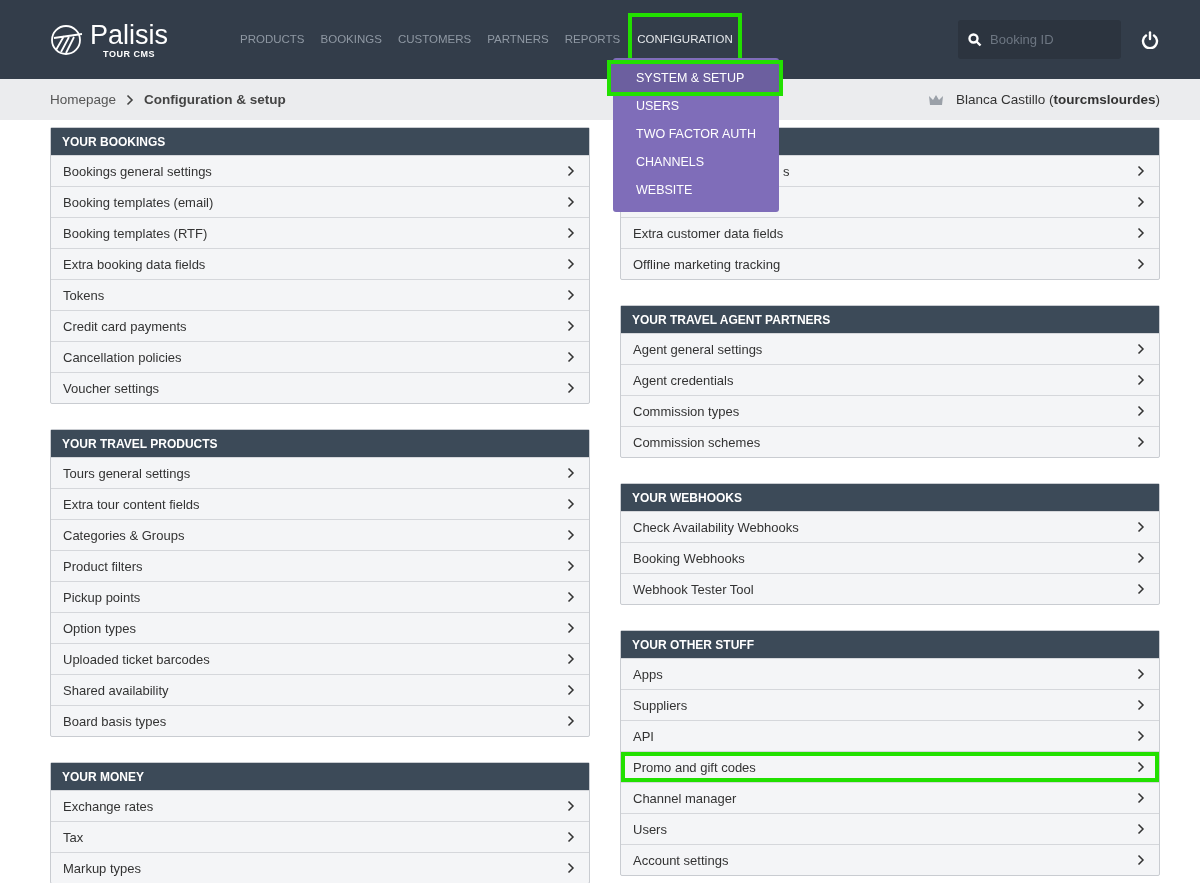 The image size is (1200, 883). Describe the element at coordinates (320, 658) in the screenshot. I see `settings-row: Uploaded ticket barcodes` at that location.